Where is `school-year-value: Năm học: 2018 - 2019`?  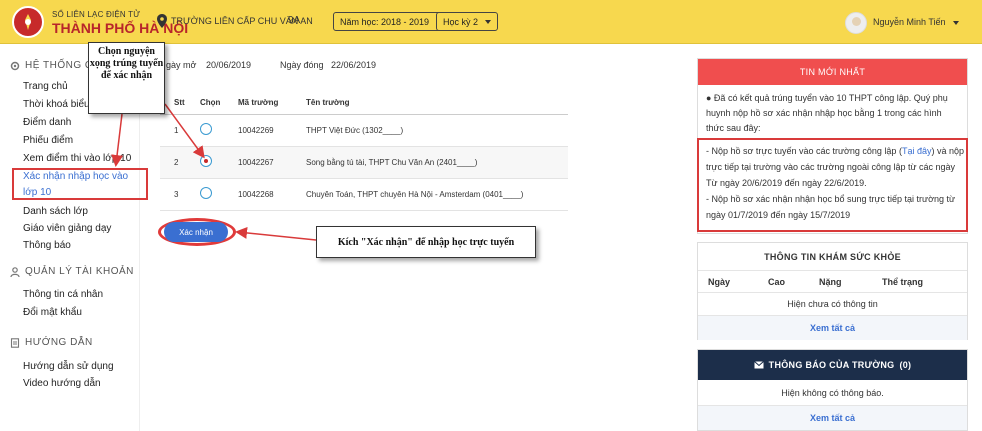
school-year-value: Năm học: 2018 - 2019 is located at coordinates (385, 21).